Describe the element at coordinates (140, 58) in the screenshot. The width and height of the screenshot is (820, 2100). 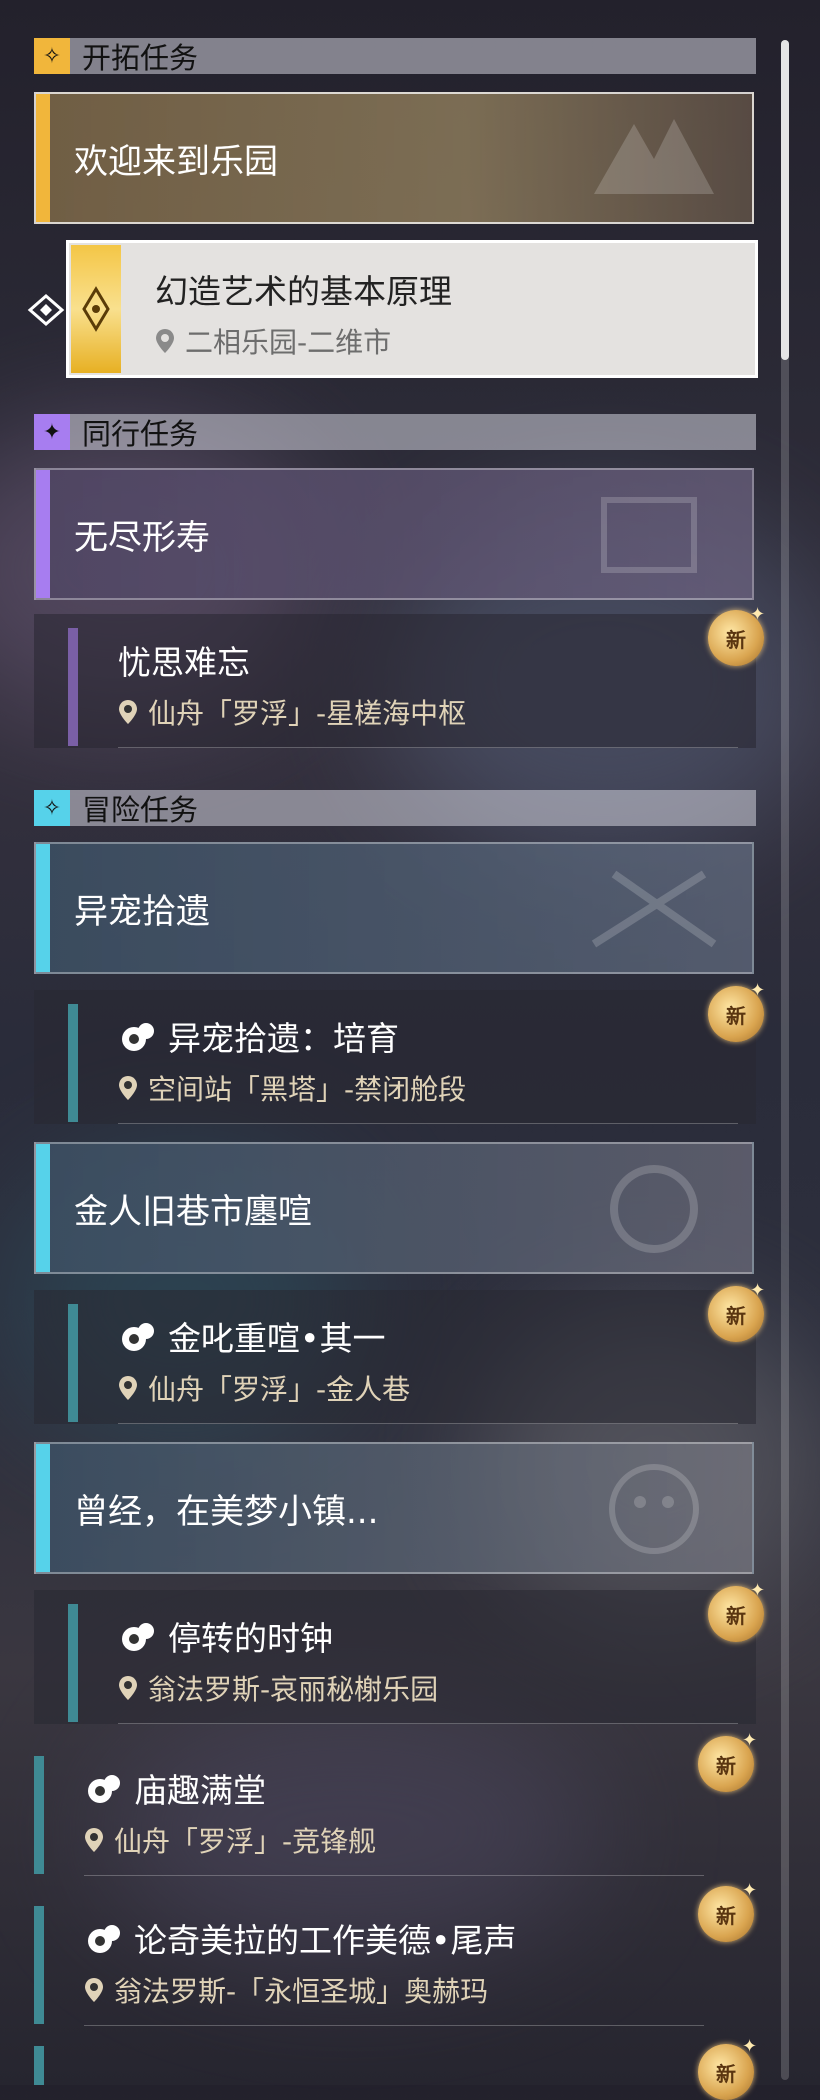
I see `section-label: 开拓任务` at that location.